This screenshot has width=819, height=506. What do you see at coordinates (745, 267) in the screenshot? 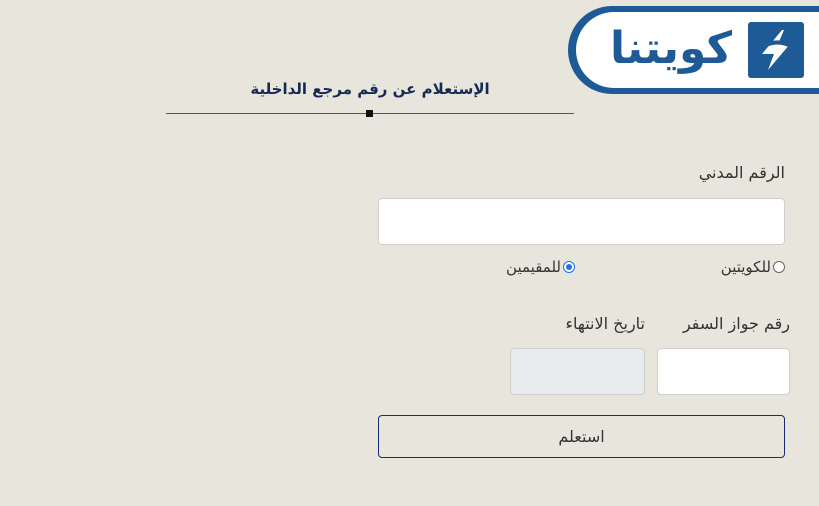
I see `radio-kuwaiti-label: للكويتين` at bounding box center [745, 267].